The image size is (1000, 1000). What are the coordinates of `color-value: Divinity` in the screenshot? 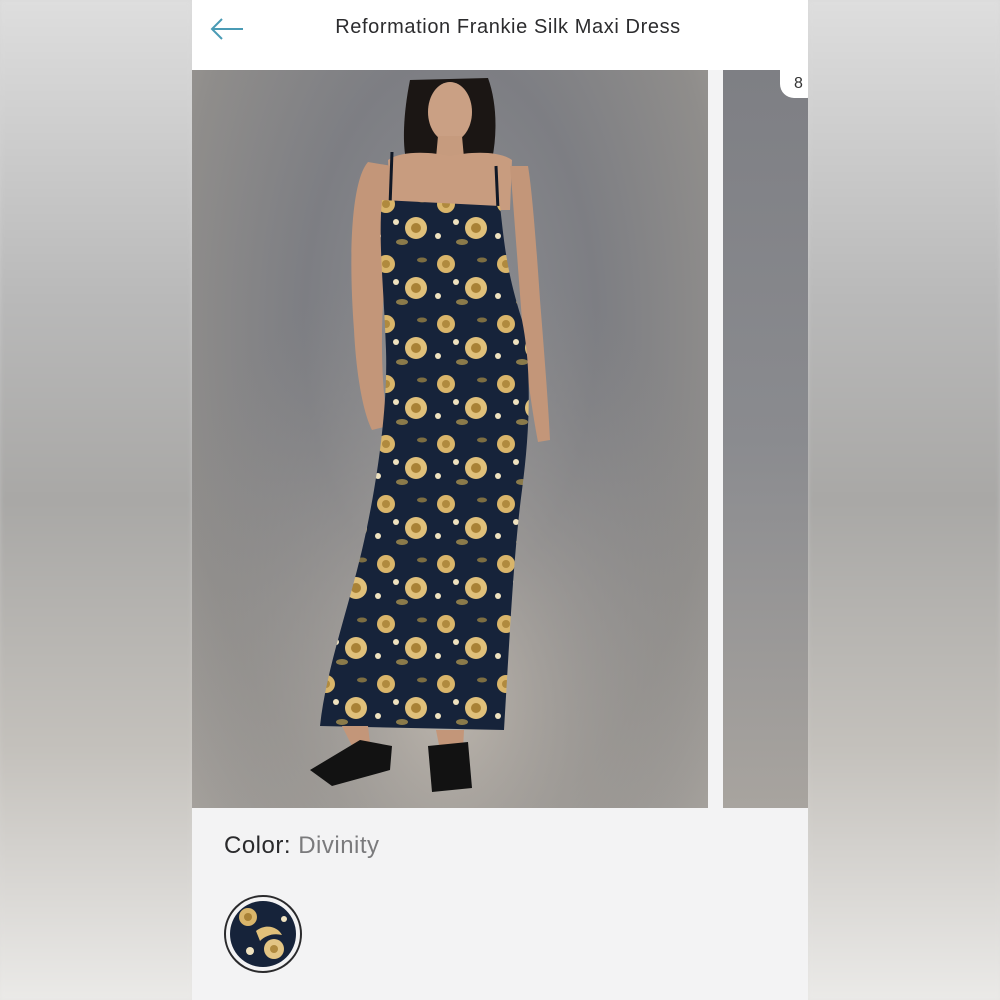 It's located at (339, 845).